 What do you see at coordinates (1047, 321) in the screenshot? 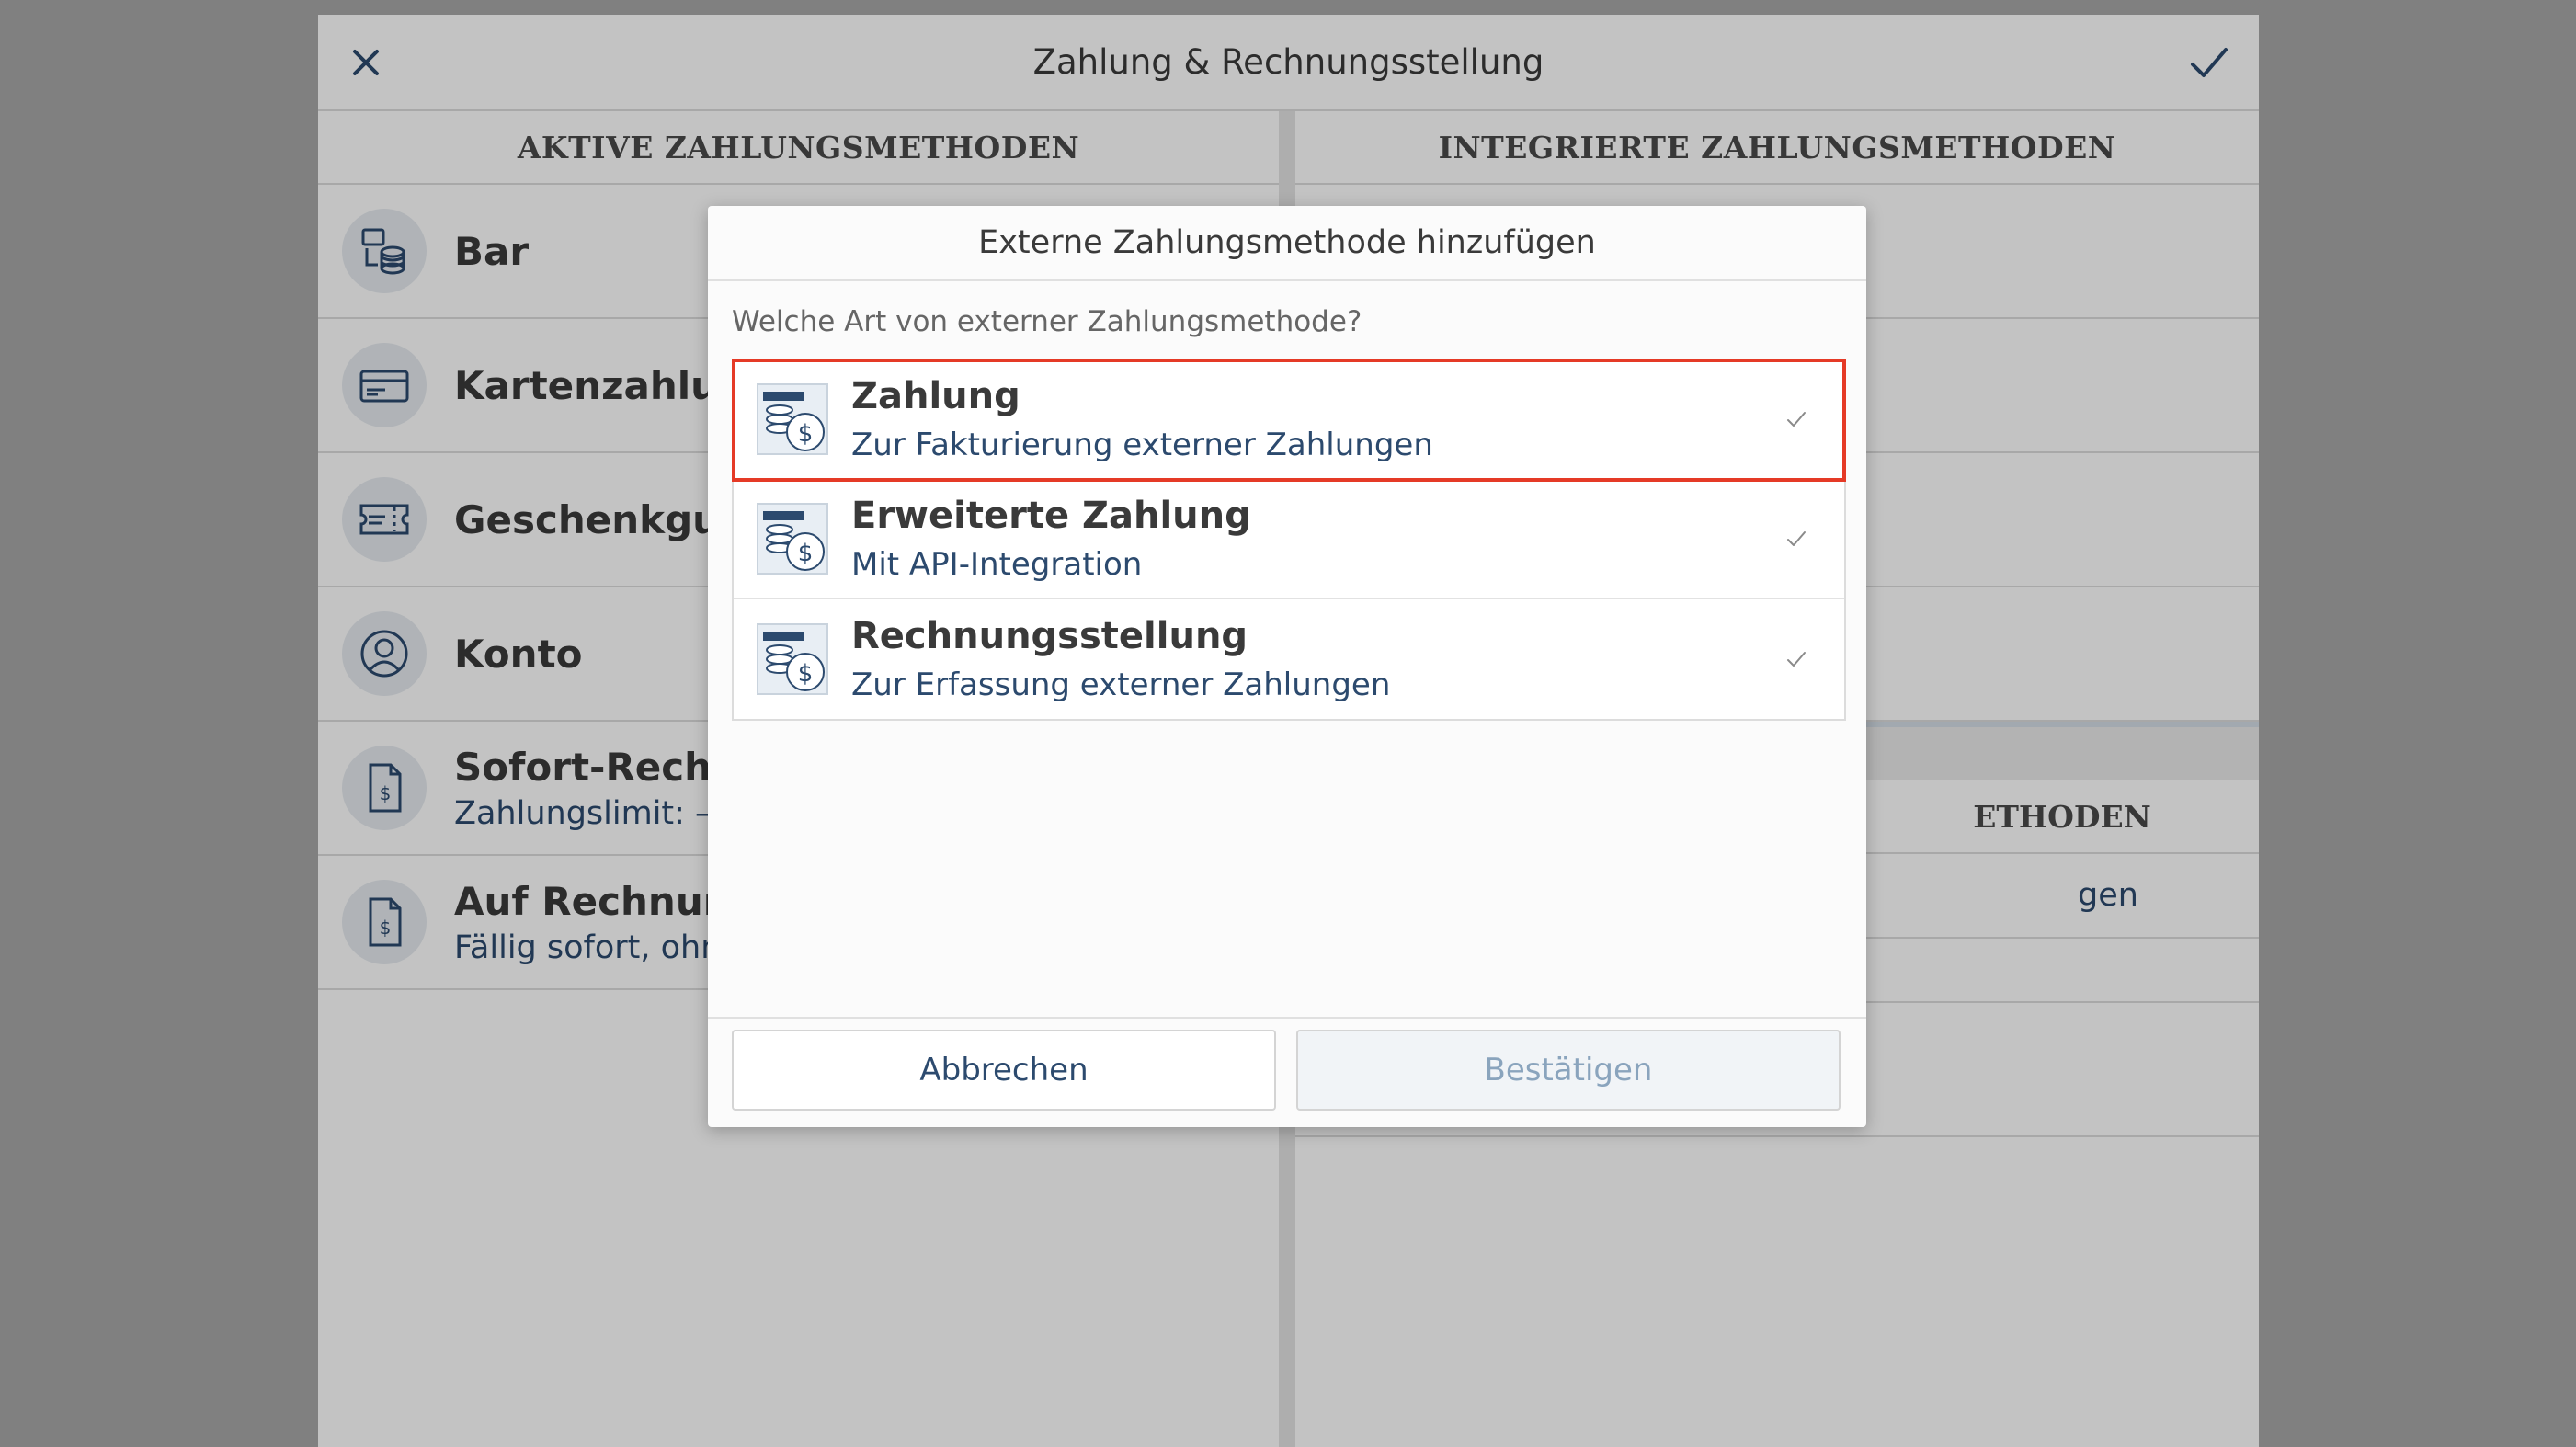
I see `dialog-question: Welche Art von externer Zahlungsmethode?` at bounding box center [1047, 321].